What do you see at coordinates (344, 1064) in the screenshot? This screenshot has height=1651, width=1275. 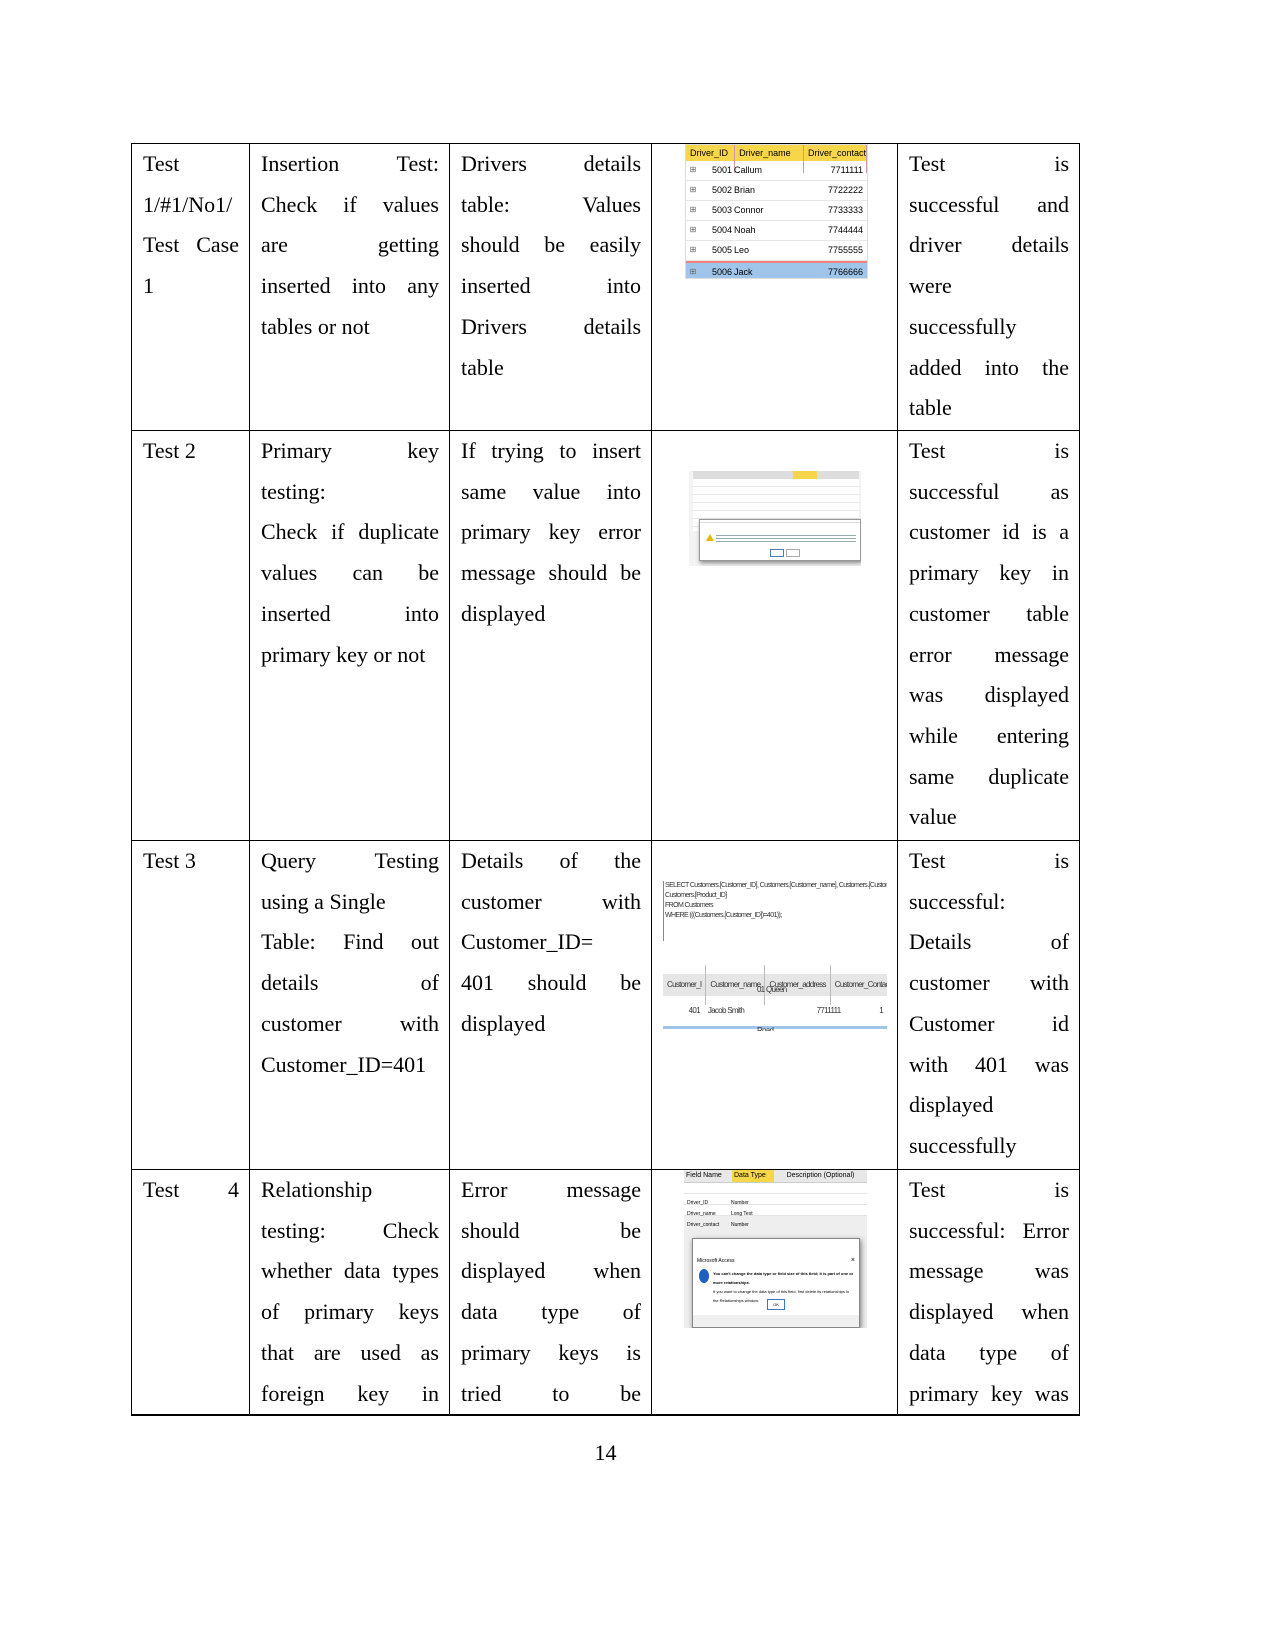 I see `cell-text-line: Customer_ID=401` at bounding box center [344, 1064].